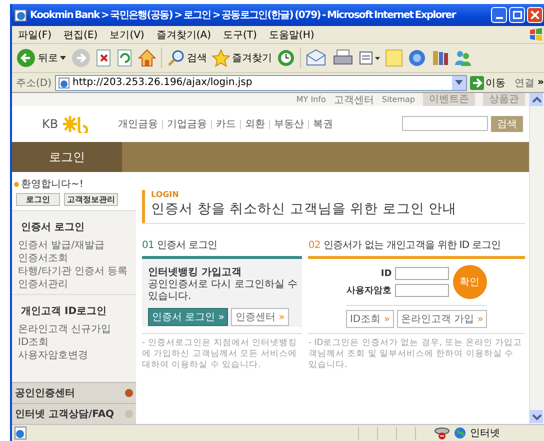 This screenshot has width=544, height=441. I want to click on star-logo-icon, so click(75, 124).